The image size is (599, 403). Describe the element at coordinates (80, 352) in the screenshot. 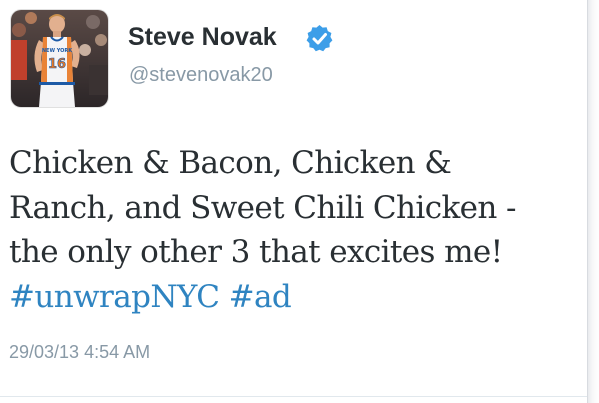

I see `tweet-timestamp: 29/03/13 4:54 AM` at that location.